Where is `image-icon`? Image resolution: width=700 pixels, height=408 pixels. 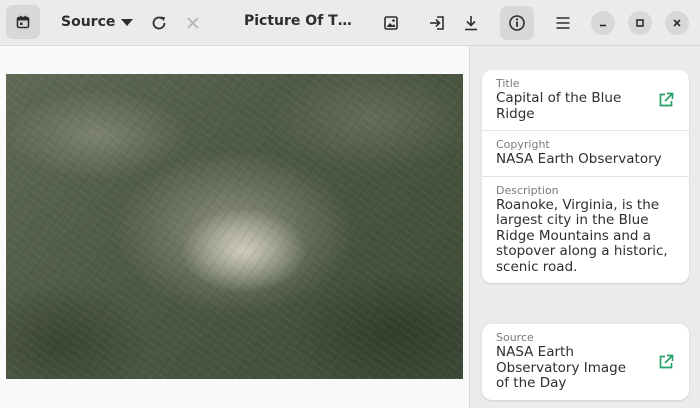
image-icon is located at coordinates (391, 23).